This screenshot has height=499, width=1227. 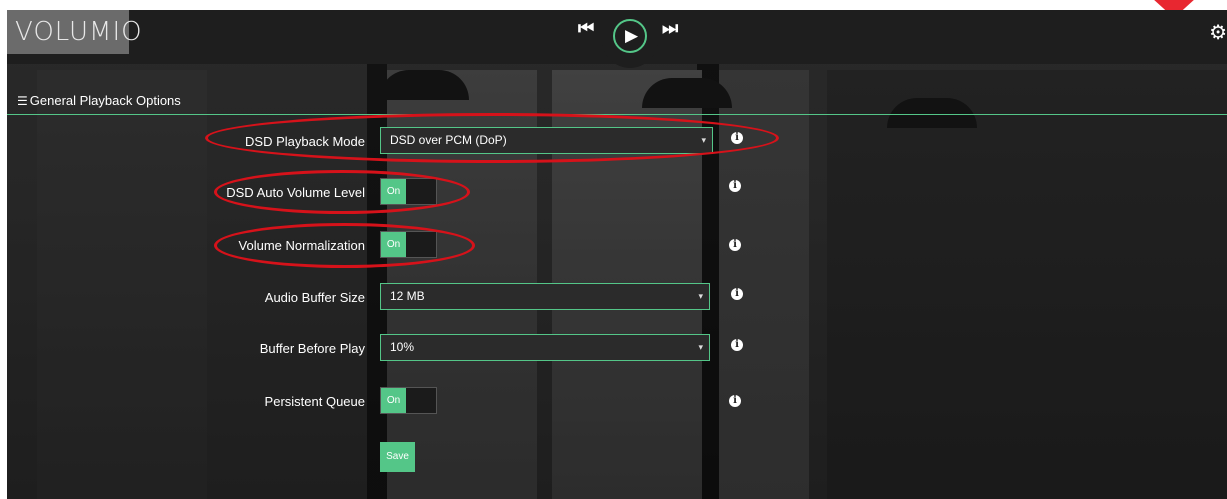 What do you see at coordinates (586, 28) in the screenshot?
I see `previous-track-icon: ⏮` at bounding box center [586, 28].